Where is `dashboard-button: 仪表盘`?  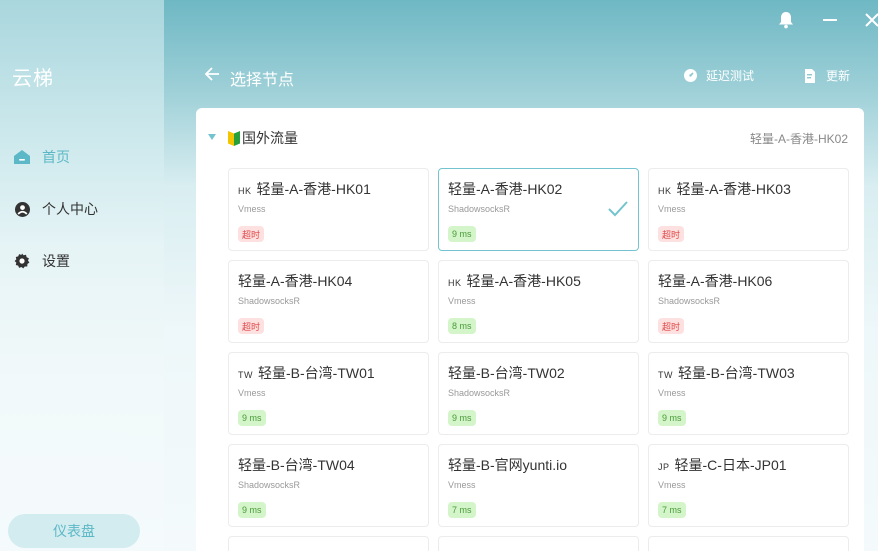
dashboard-button: 仪表盘 is located at coordinates (74, 531).